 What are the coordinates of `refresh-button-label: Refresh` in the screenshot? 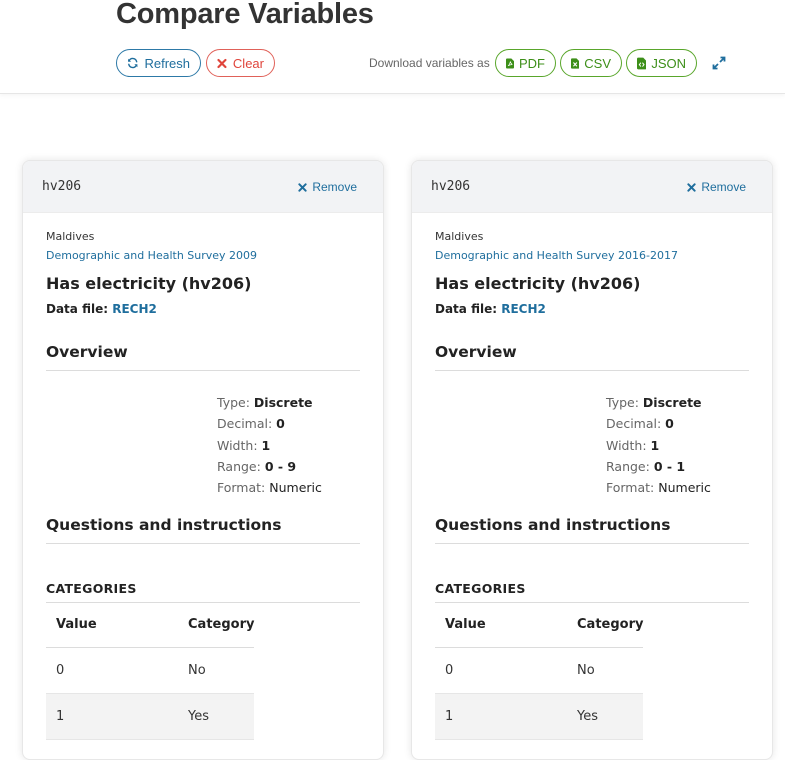 It's located at (167, 63).